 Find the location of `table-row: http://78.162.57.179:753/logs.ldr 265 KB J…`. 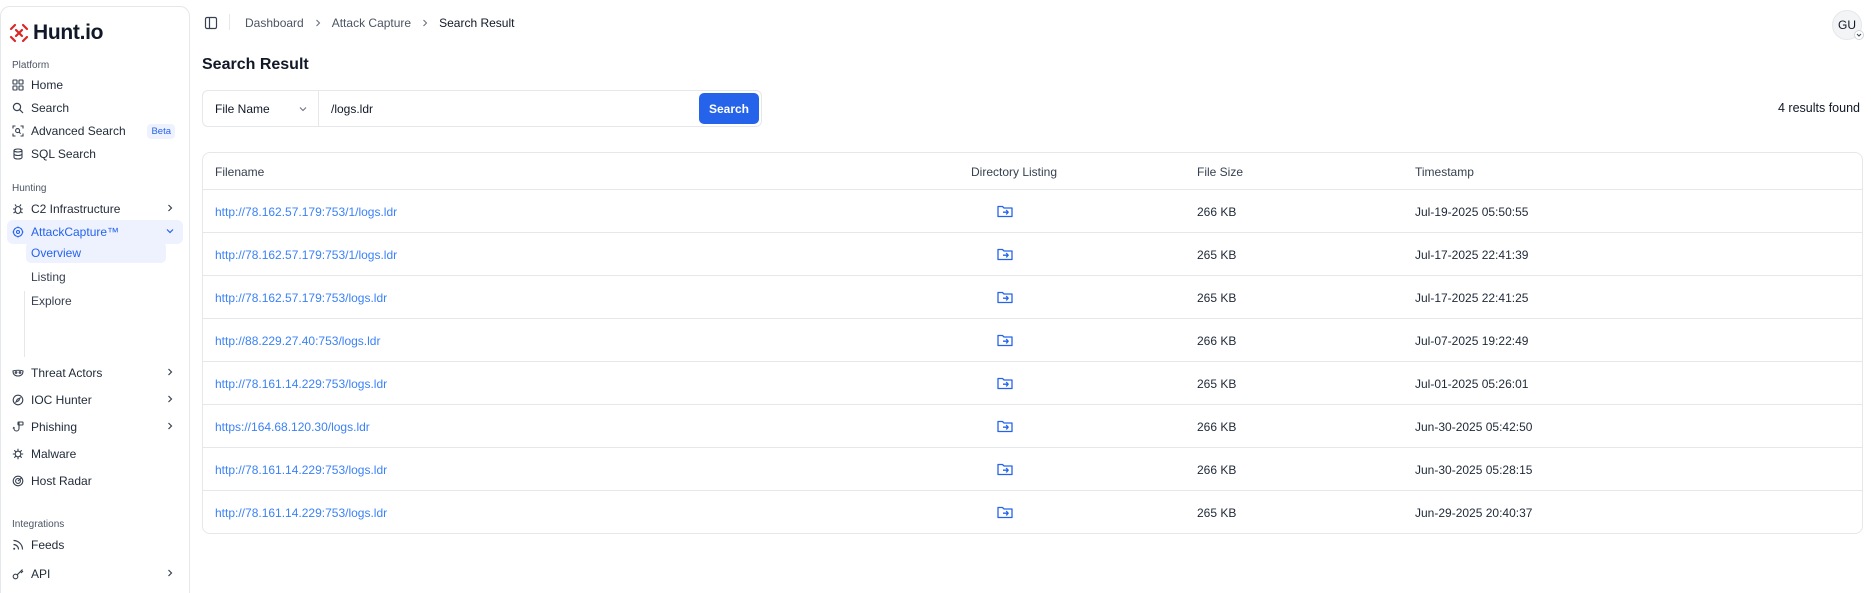

table-row: http://78.162.57.179:753/logs.ldr 265 KB J… is located at coordinates (1032, 297).